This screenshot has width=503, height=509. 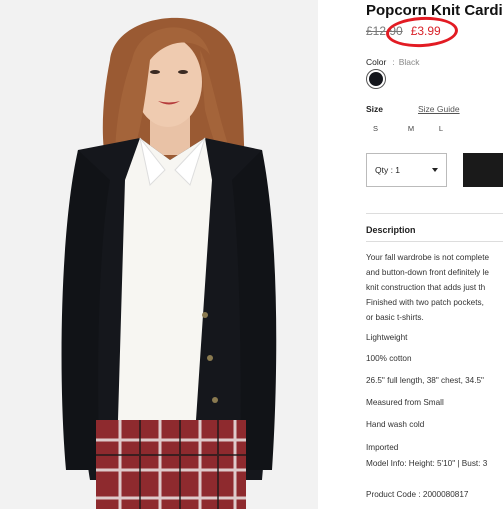 What do you see at coordinates (391, 230) in the screenshot?
I see `description-title: Description` at bounding box center [391, 230].